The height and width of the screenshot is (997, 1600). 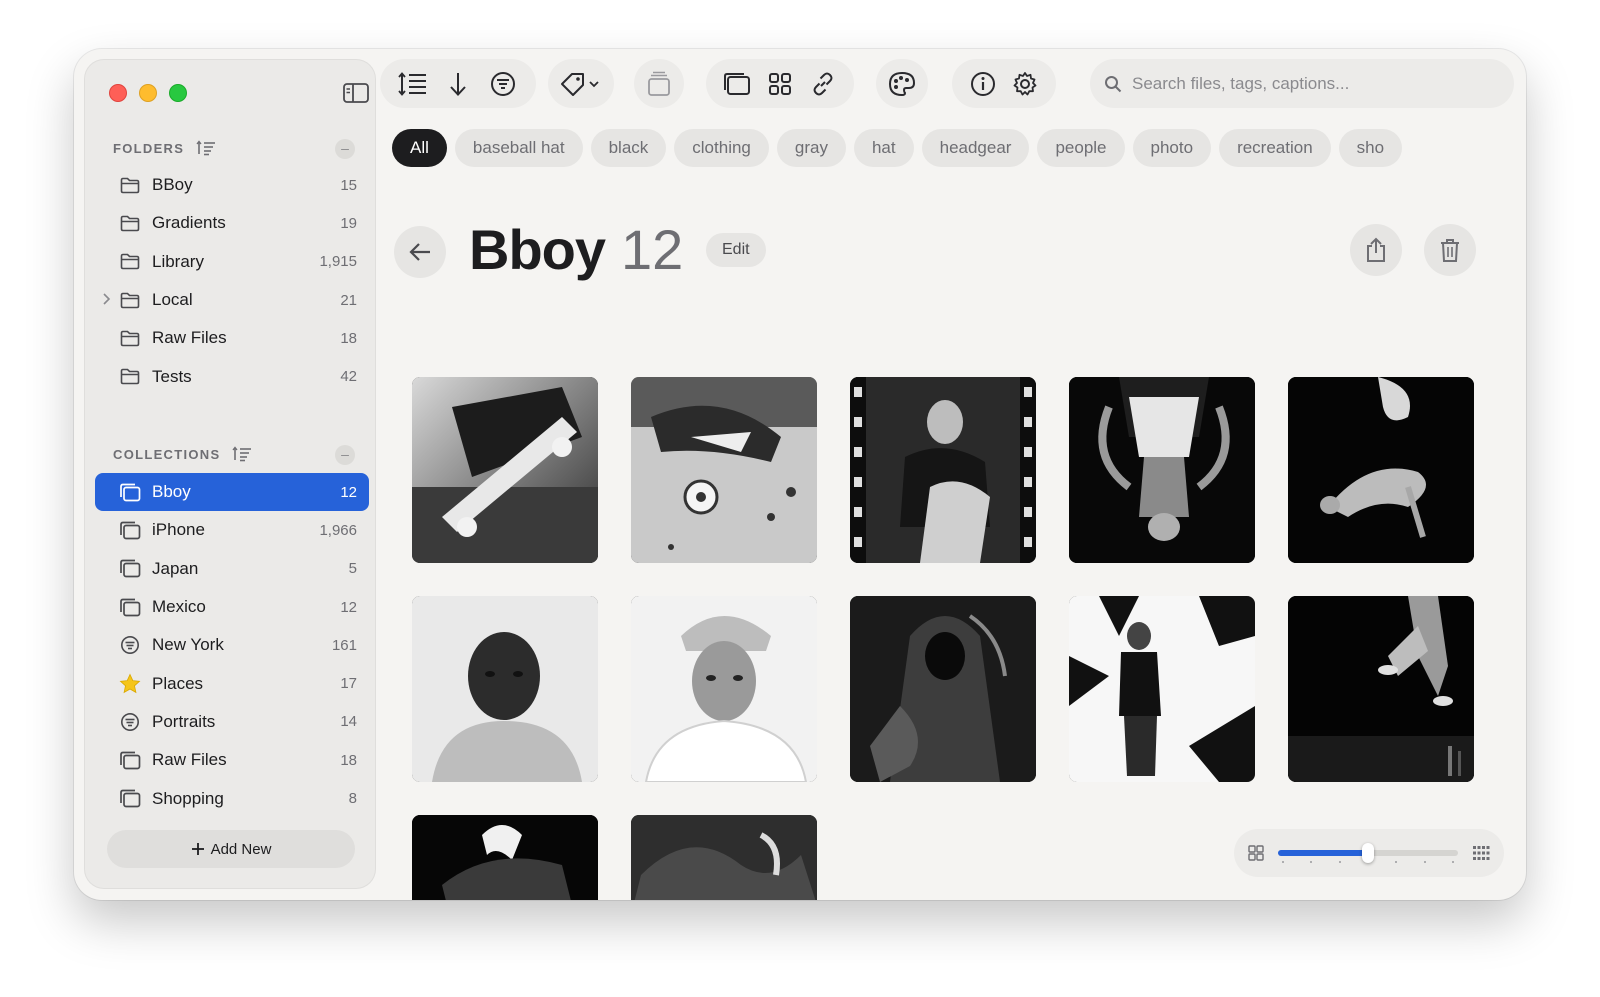 What do you see at coordinates (883, 148) in the screenshot?
I see `tag-chip: hat` at bounding box center [883, 148].